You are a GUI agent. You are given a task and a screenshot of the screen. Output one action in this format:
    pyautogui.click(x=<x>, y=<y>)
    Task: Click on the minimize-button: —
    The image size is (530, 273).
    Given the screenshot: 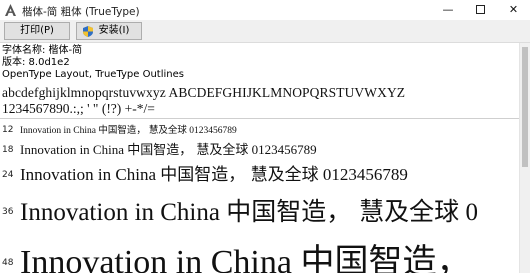 What is the action you would take?
    pyautogui.click(x=448, y=10)
    